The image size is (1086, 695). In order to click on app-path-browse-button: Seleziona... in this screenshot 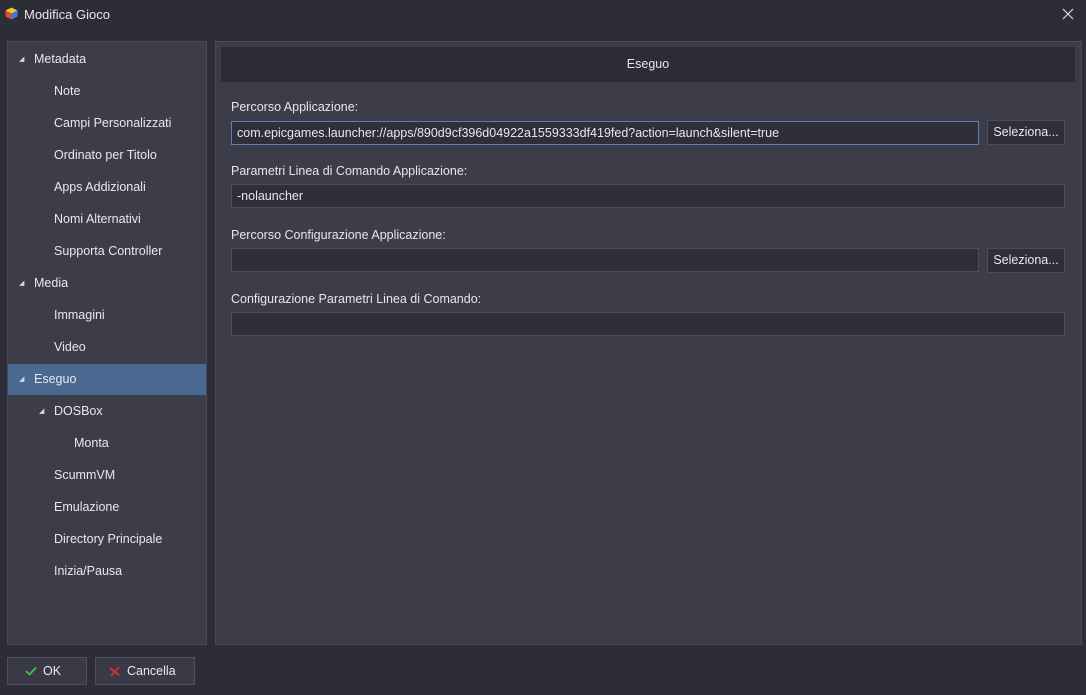, I will do `click(1026, 132)`.